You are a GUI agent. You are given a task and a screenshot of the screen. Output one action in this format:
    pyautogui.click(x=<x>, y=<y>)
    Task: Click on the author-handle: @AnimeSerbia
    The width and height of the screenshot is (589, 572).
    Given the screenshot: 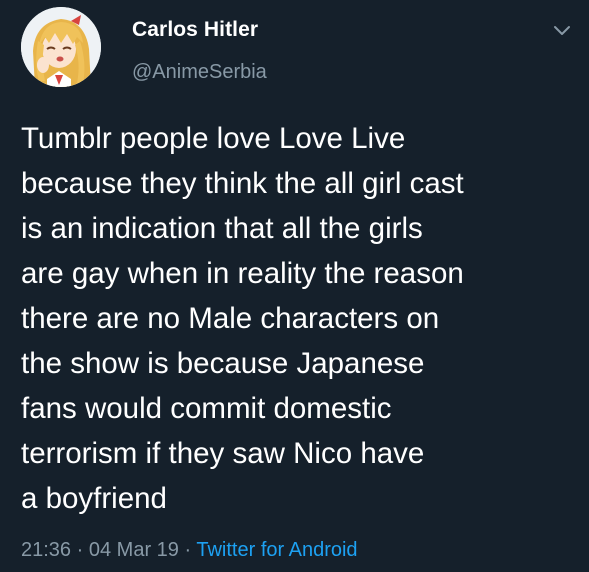 What is the action you would take?
    pyautogui.click(x=199, y=72)
    